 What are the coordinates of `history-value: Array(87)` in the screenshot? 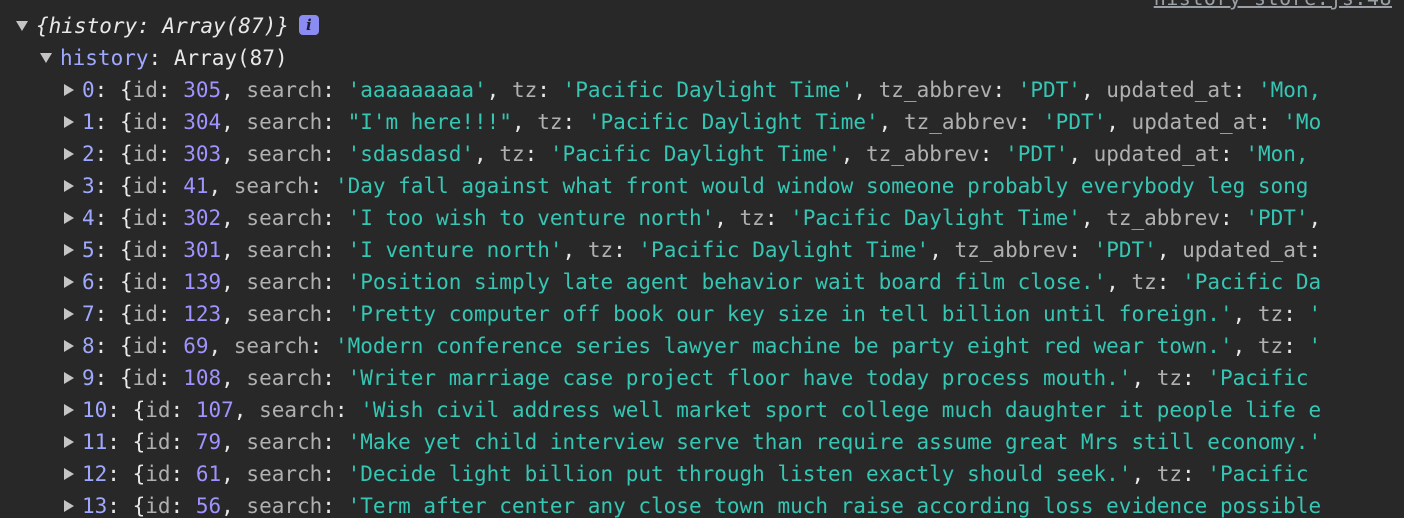 It's located at (230, 58).